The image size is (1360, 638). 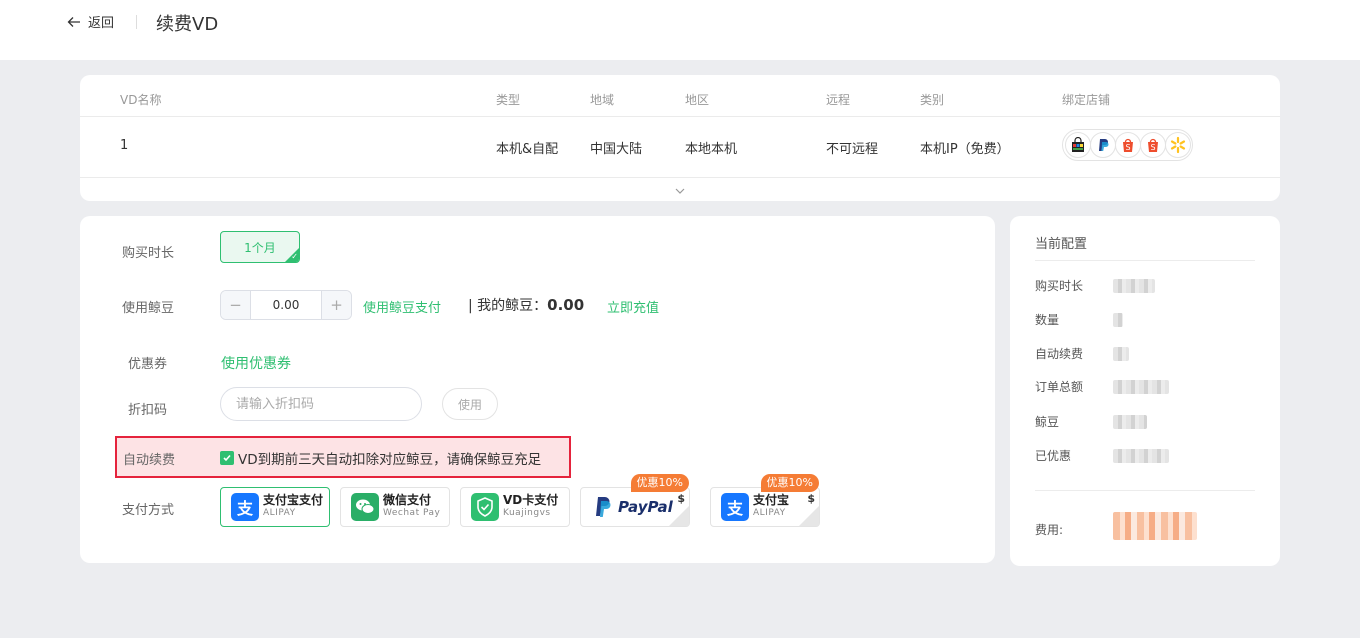 What do you see at coordinates (148, 253) in the screenshot?
I see `duration-label: 购买时长` at bounding box center [148, 253].